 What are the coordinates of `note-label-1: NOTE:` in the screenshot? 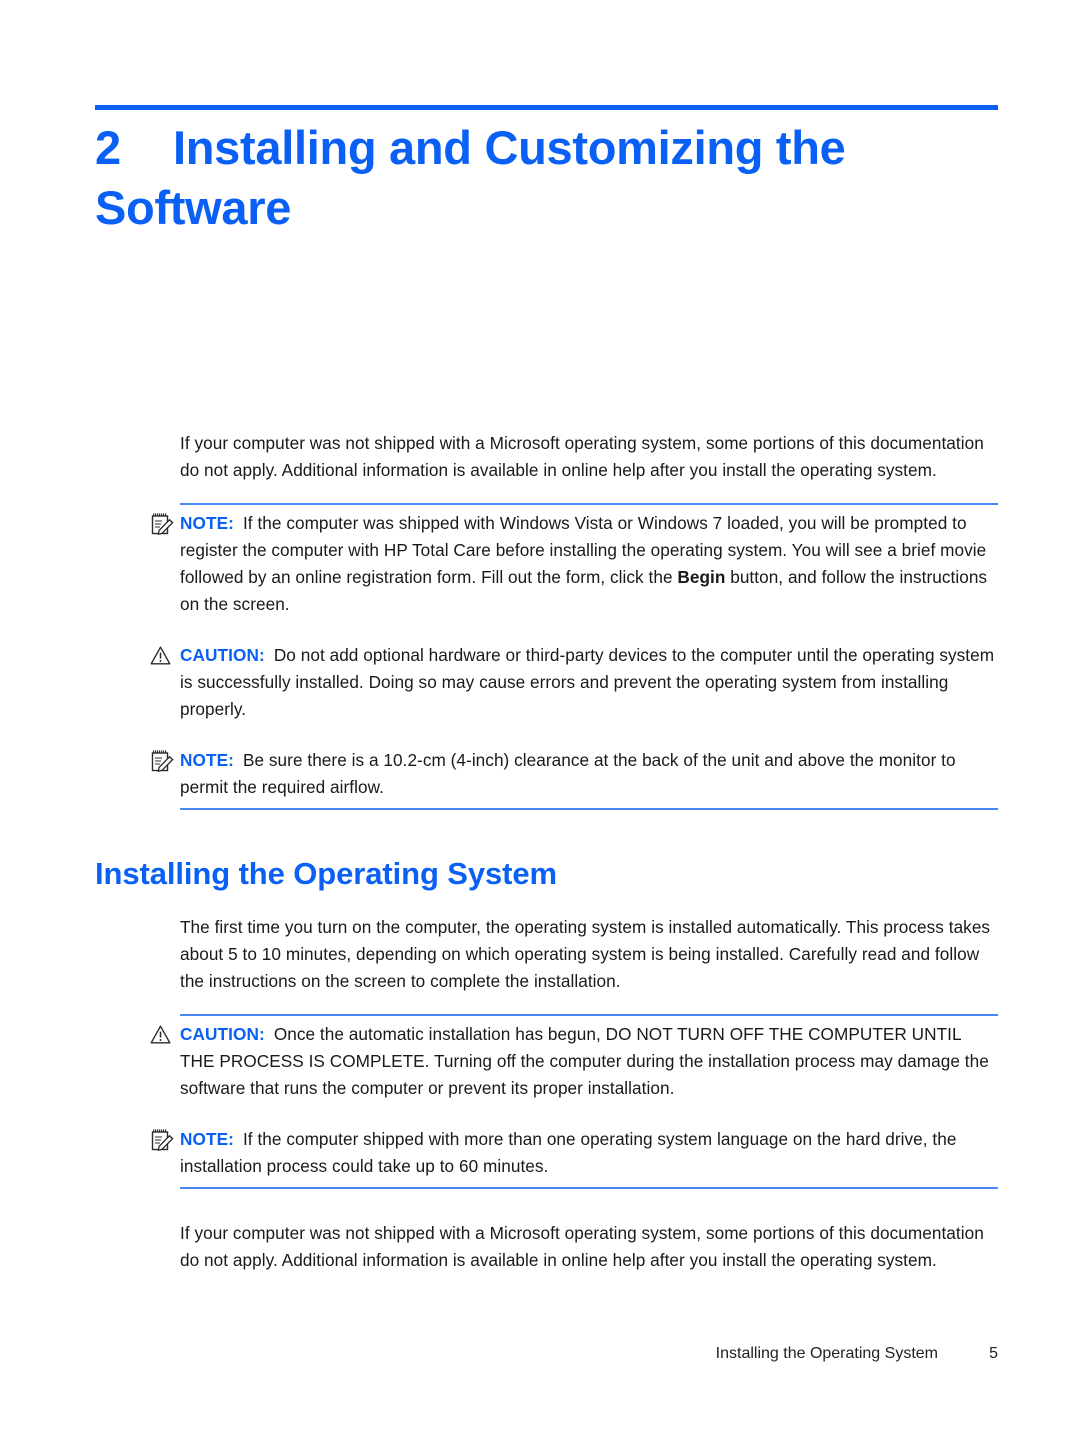 It's located at (207, 523).